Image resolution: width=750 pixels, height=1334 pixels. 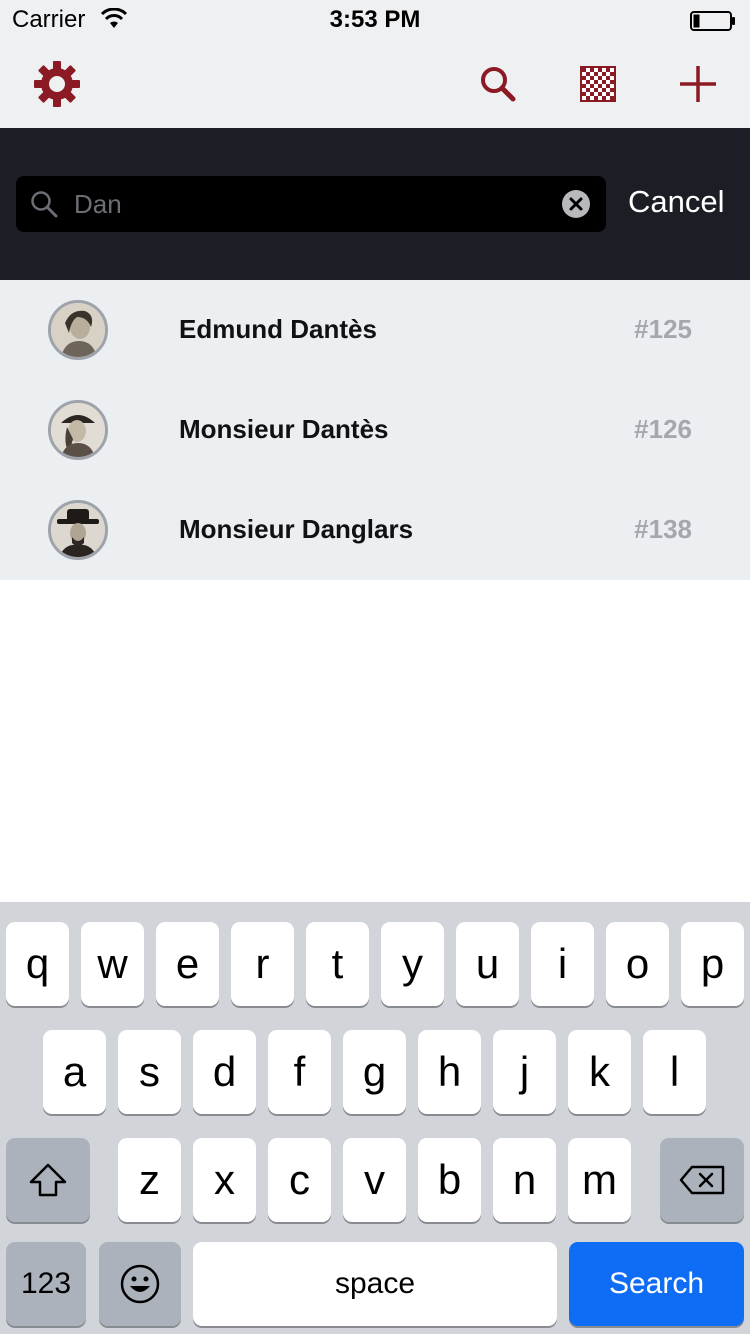 I want to click on add-button, so click(x=698, y=84).